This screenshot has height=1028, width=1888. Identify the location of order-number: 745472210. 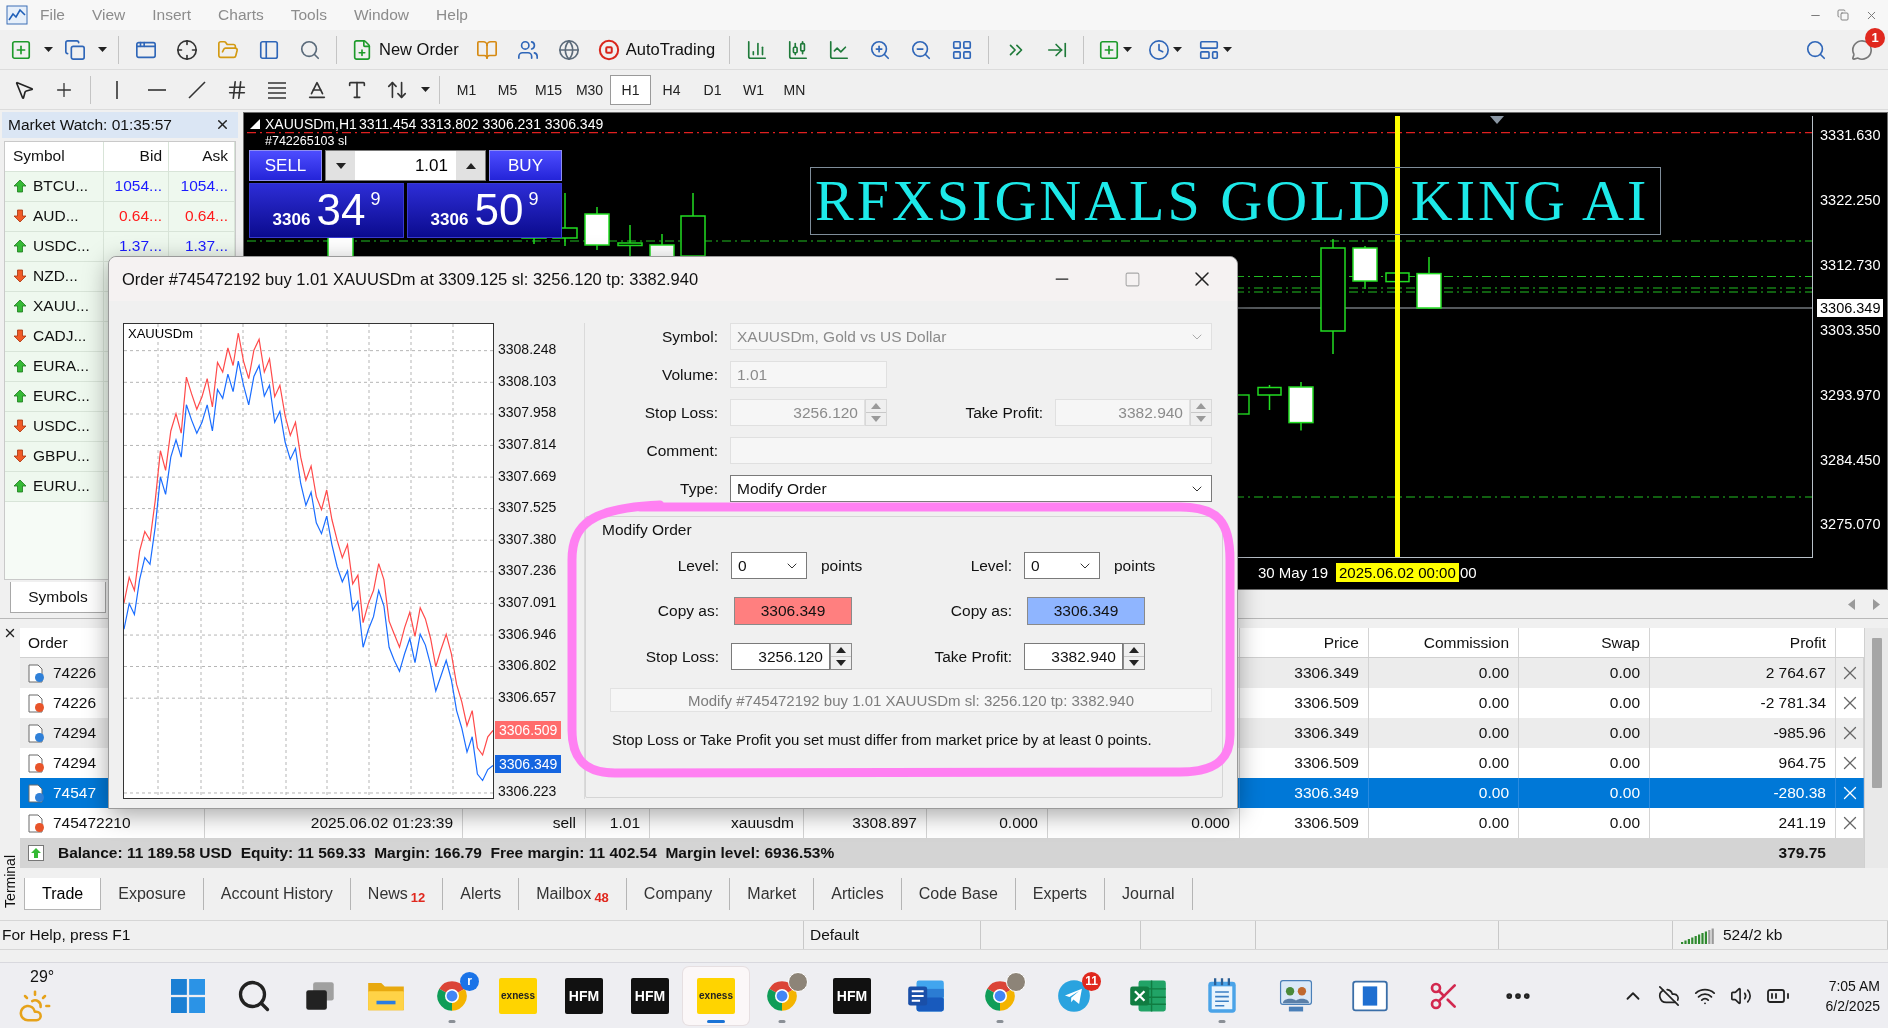
(92, 823).